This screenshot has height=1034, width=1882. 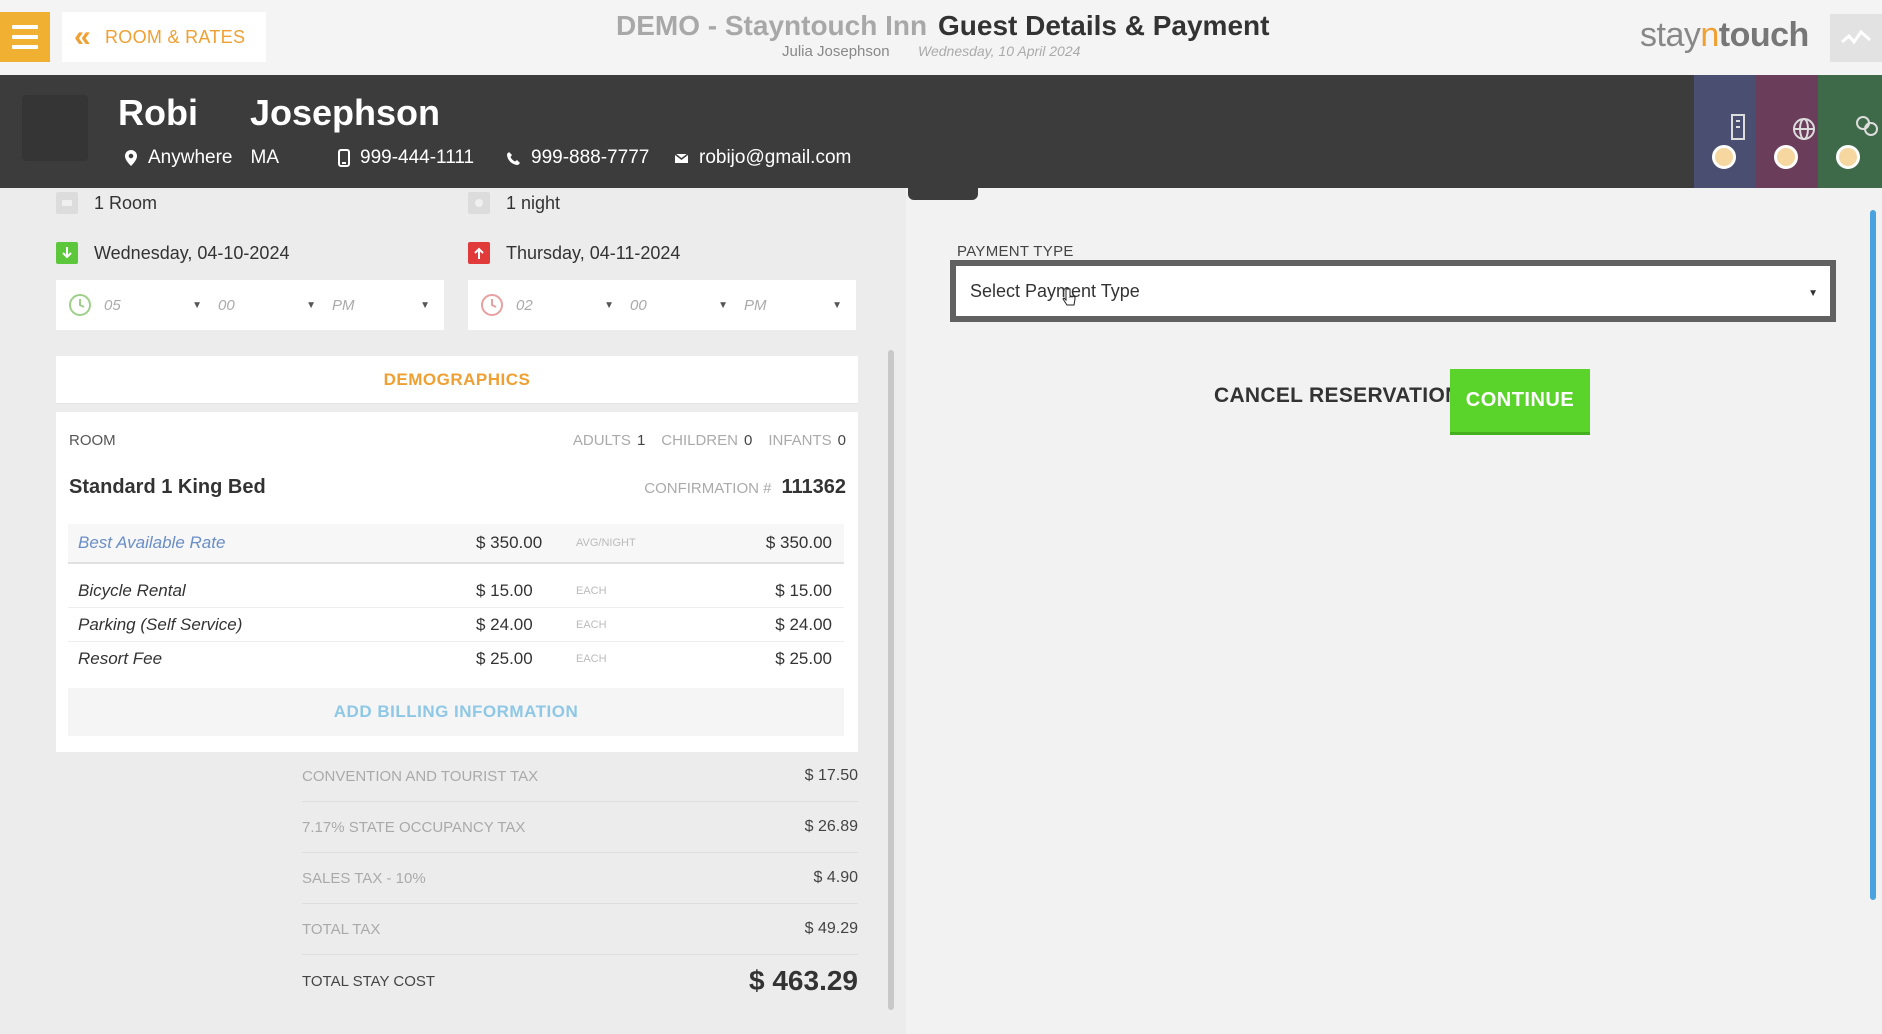 What do you see at coordinates (455, 658) in the screenshot?
I see `addon-row: Resort Fee $ 25.00 EACH $ 25.00` at bounding box center [455, 658].